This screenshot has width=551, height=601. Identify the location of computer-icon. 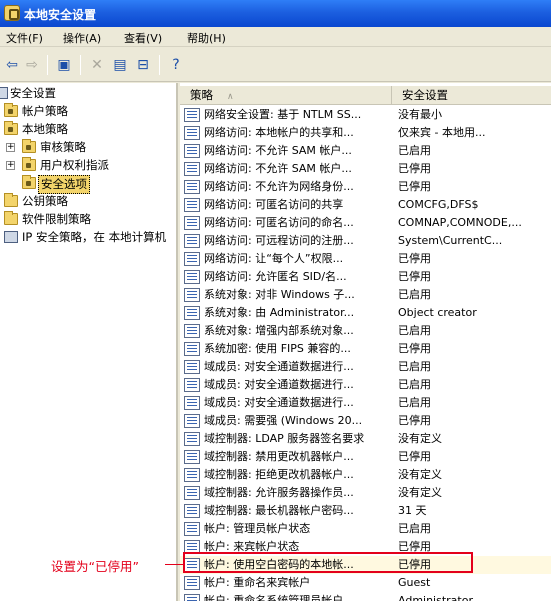
(4, 93).